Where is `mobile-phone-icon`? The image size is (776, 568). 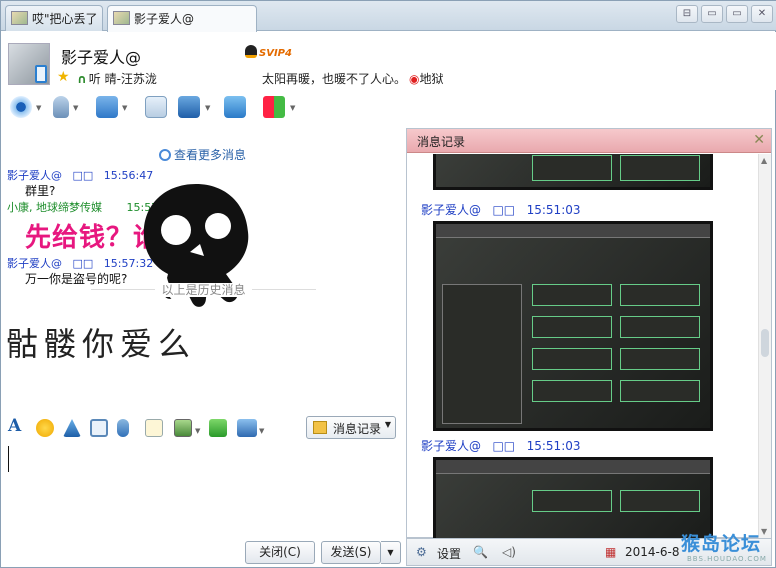
mobile-phone-icon is located at coordinates (41, 74).